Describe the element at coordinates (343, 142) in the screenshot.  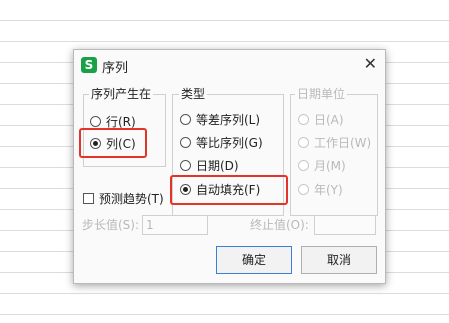
I see `radio-weekday-label: 工作日(W)` at that location.